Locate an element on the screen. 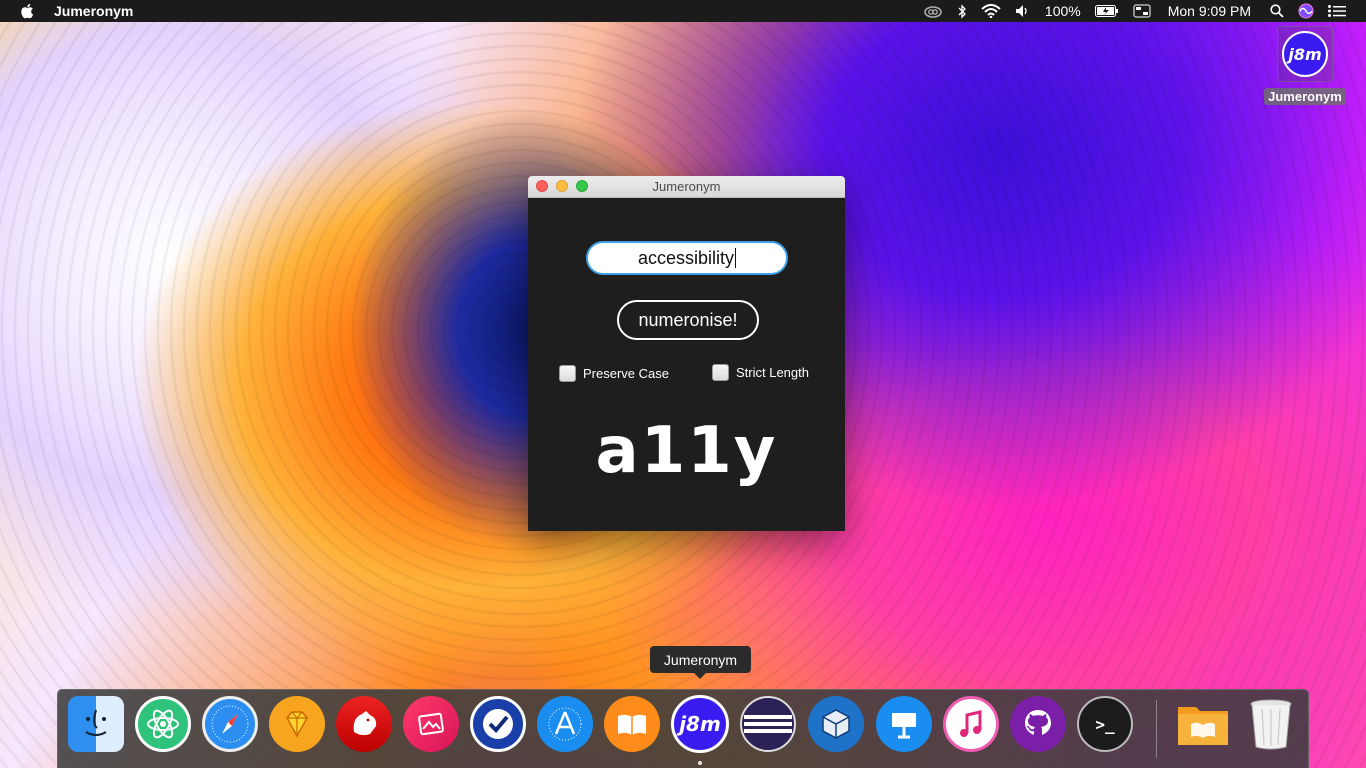 This screenshot has width=1366, height=768. dock-sketch is located at coordinates (297, 724).